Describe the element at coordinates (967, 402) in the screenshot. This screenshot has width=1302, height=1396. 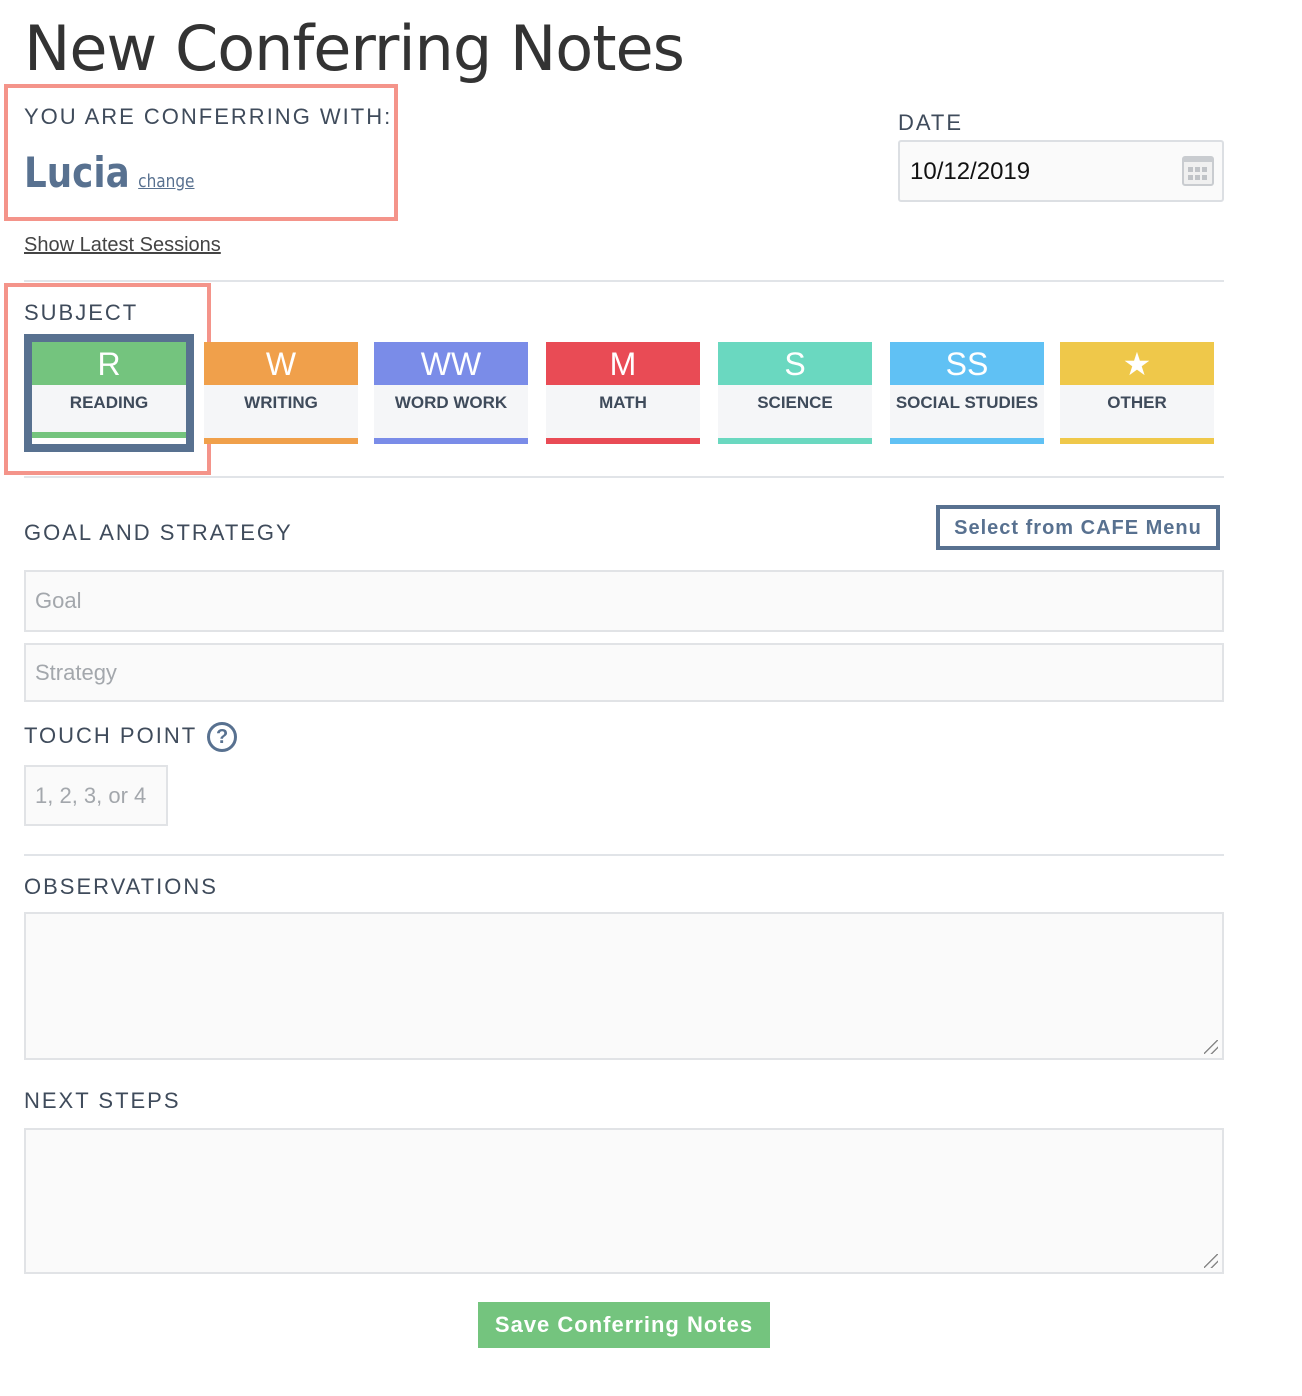
I see `subject-name: SOCIAL STUDIES` at that location.